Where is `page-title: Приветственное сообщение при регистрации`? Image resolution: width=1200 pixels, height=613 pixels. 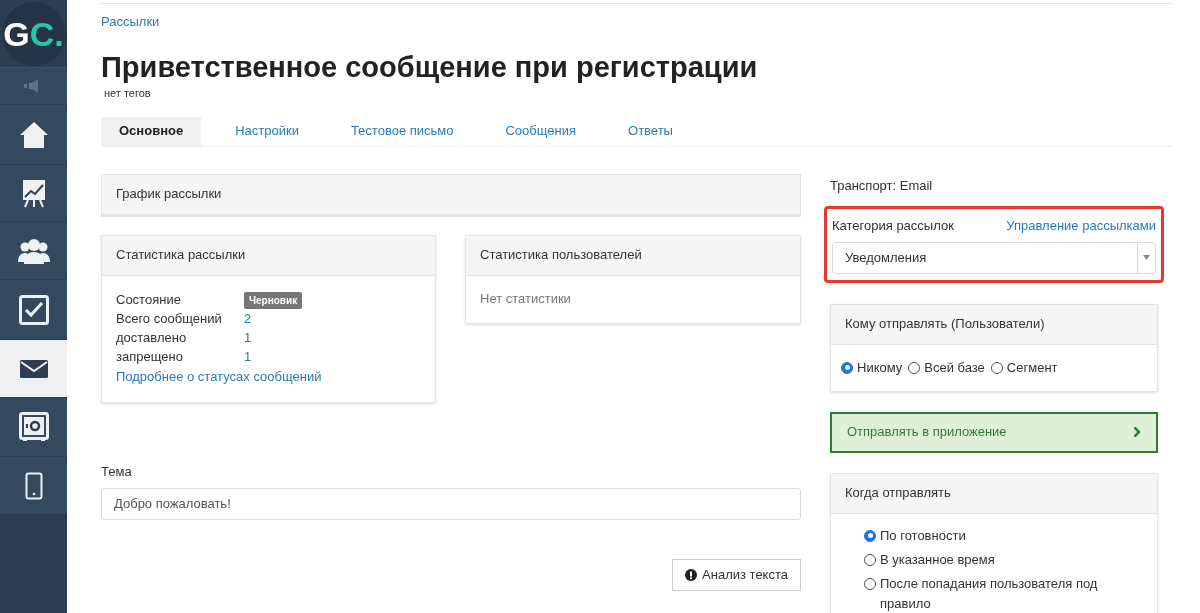
page-title: Приветственное сообщение при регистрации is located at coordinates (430, 67).